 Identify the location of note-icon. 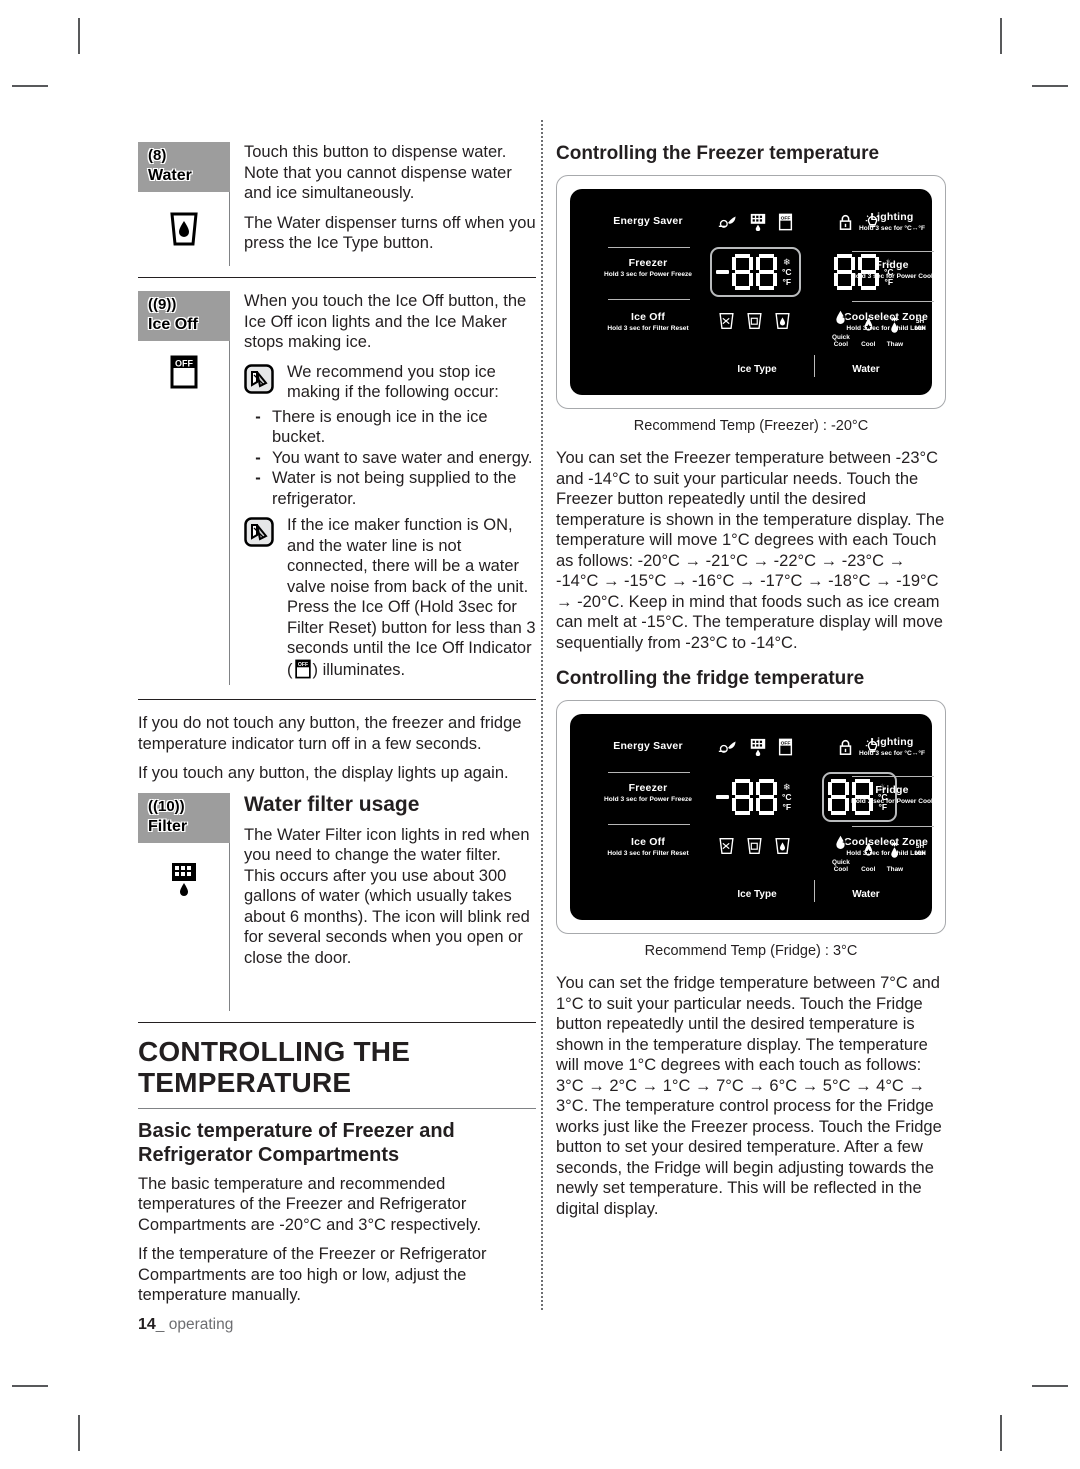
(261, 599).